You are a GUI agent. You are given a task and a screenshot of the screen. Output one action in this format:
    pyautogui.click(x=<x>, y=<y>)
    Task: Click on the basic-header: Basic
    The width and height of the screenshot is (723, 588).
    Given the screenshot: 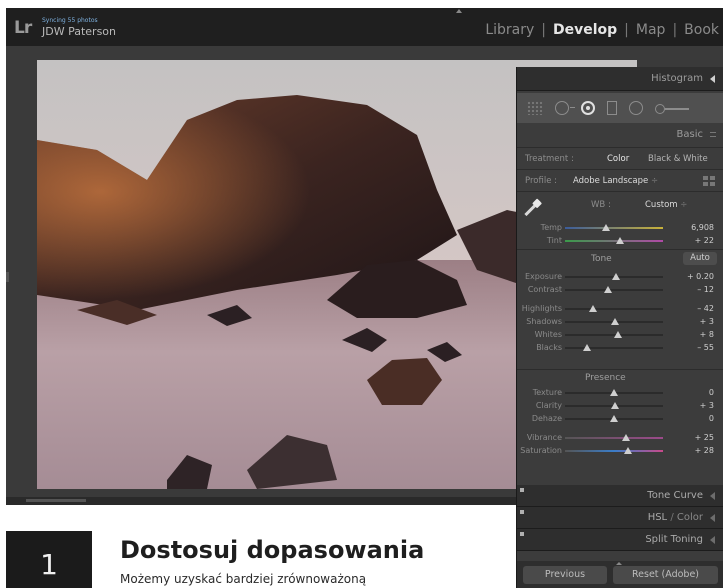 What is the action you would take?
    pyautogui.click(x=620, y=135)
    